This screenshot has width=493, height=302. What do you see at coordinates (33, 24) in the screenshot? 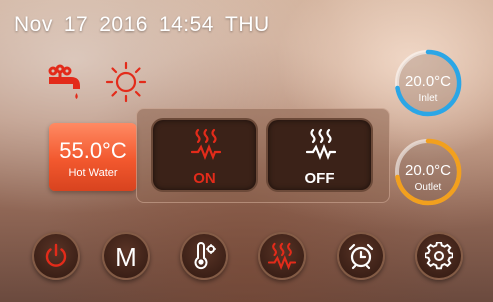
I see `date-month: Nov` at bounding box center [33, 24].